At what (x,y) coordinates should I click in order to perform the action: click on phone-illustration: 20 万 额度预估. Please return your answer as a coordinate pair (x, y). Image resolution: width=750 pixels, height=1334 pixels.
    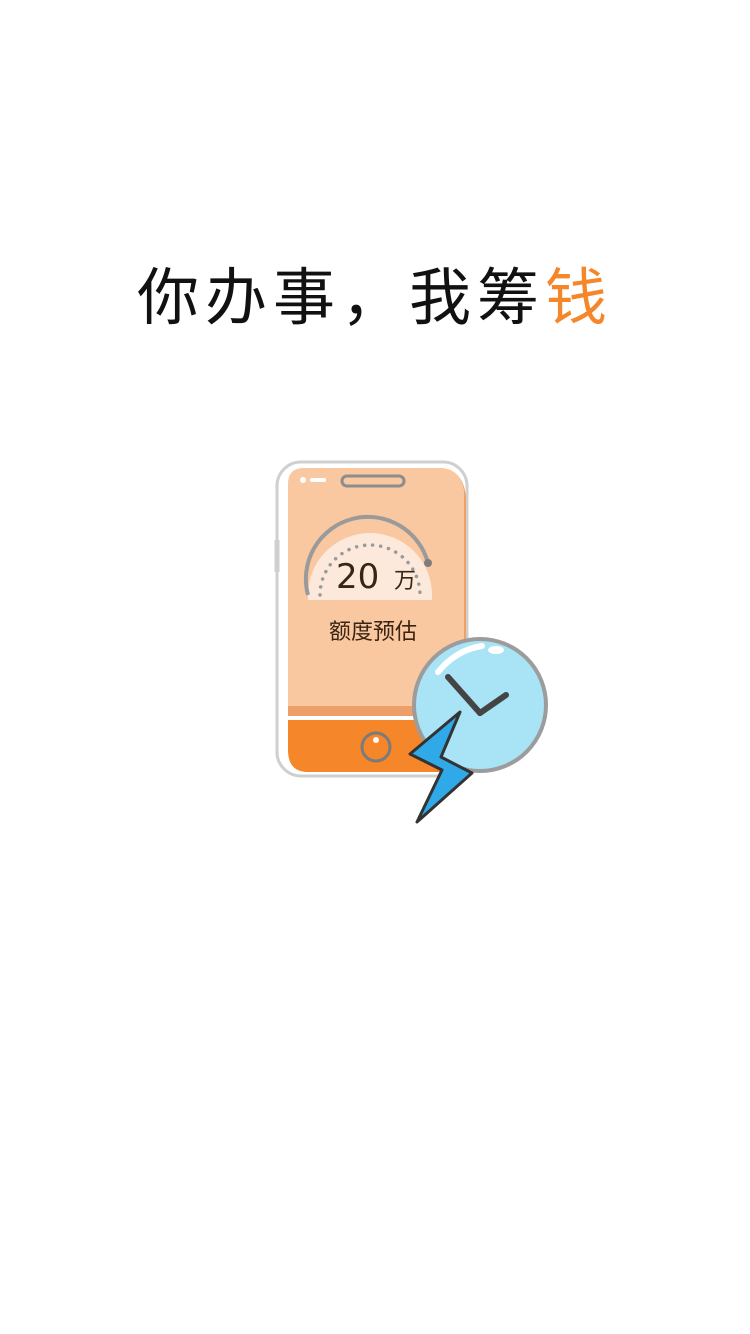
    Looking at the image, I should click on (415, 645).